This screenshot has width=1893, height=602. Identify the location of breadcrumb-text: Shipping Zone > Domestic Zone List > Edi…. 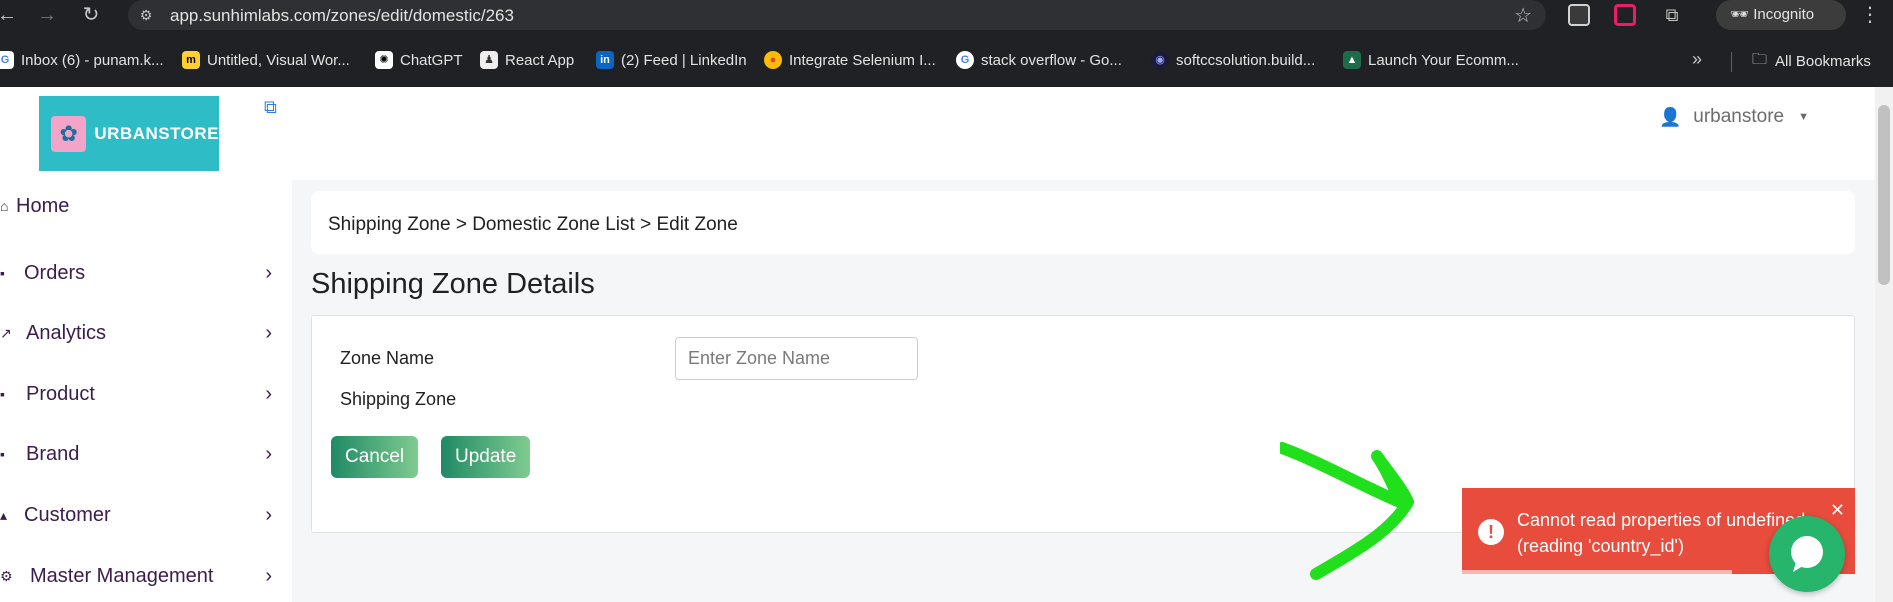
(533, 224).